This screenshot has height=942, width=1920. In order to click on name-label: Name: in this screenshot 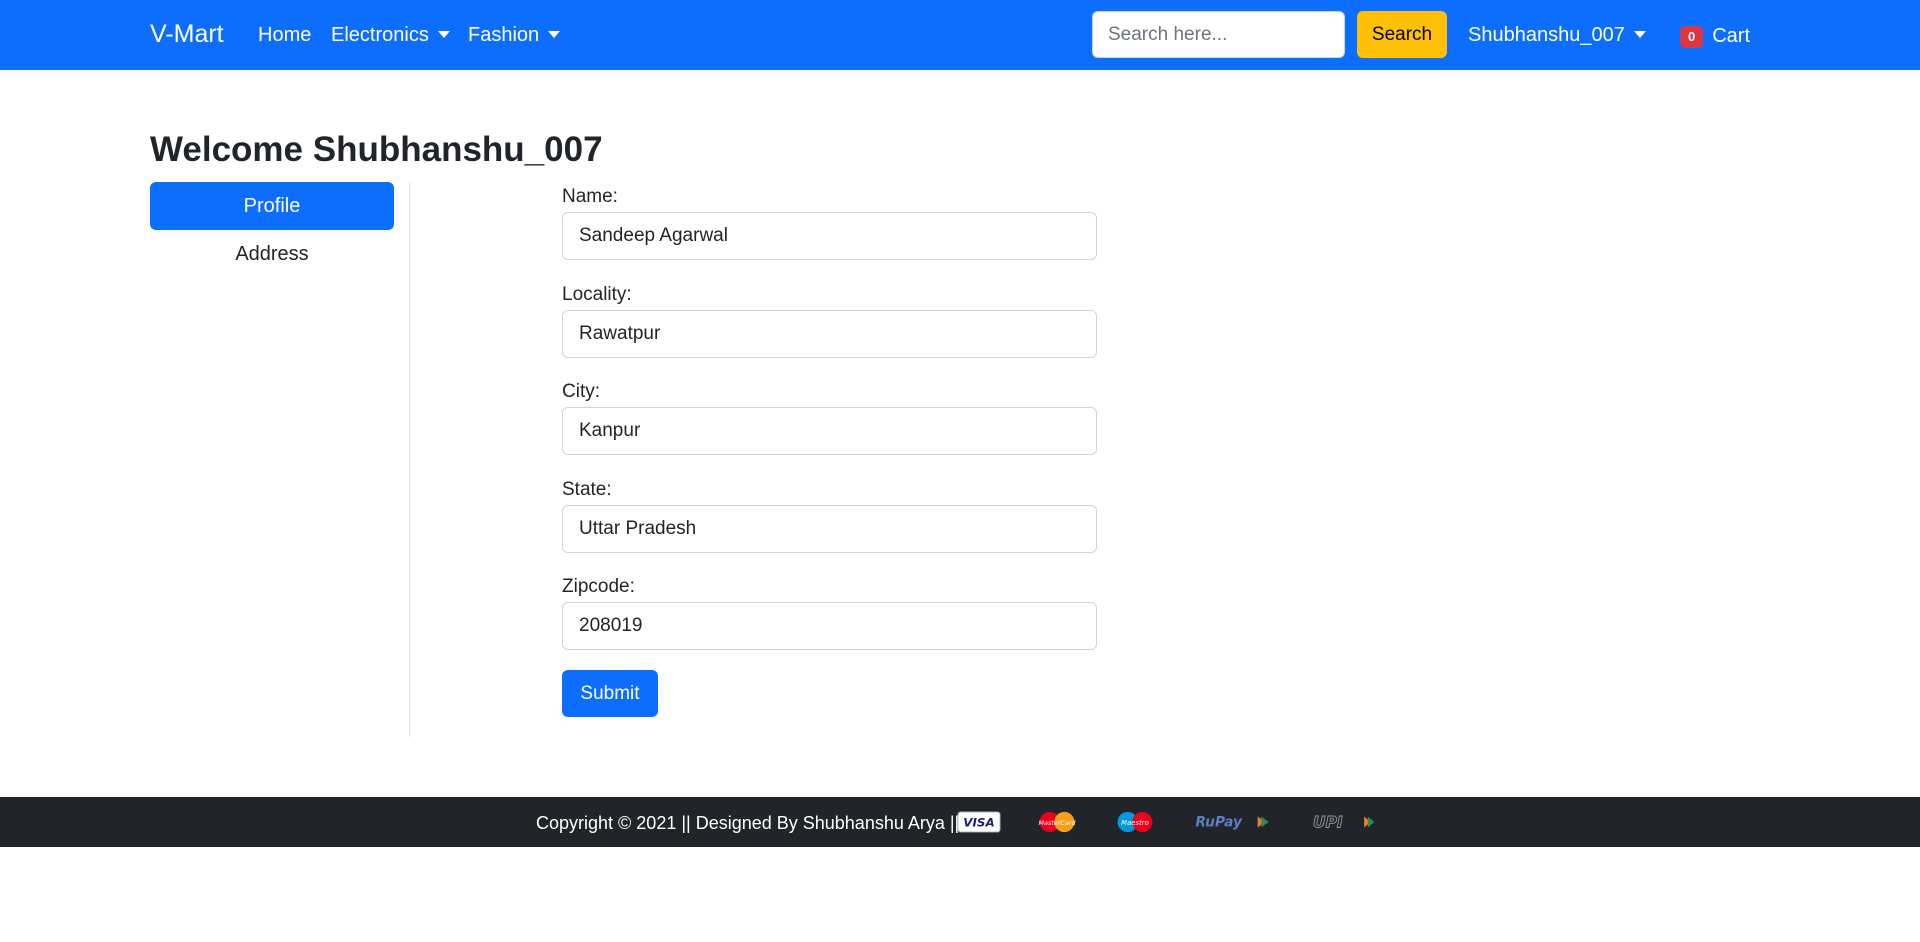, I will do `click(590, 196)`.